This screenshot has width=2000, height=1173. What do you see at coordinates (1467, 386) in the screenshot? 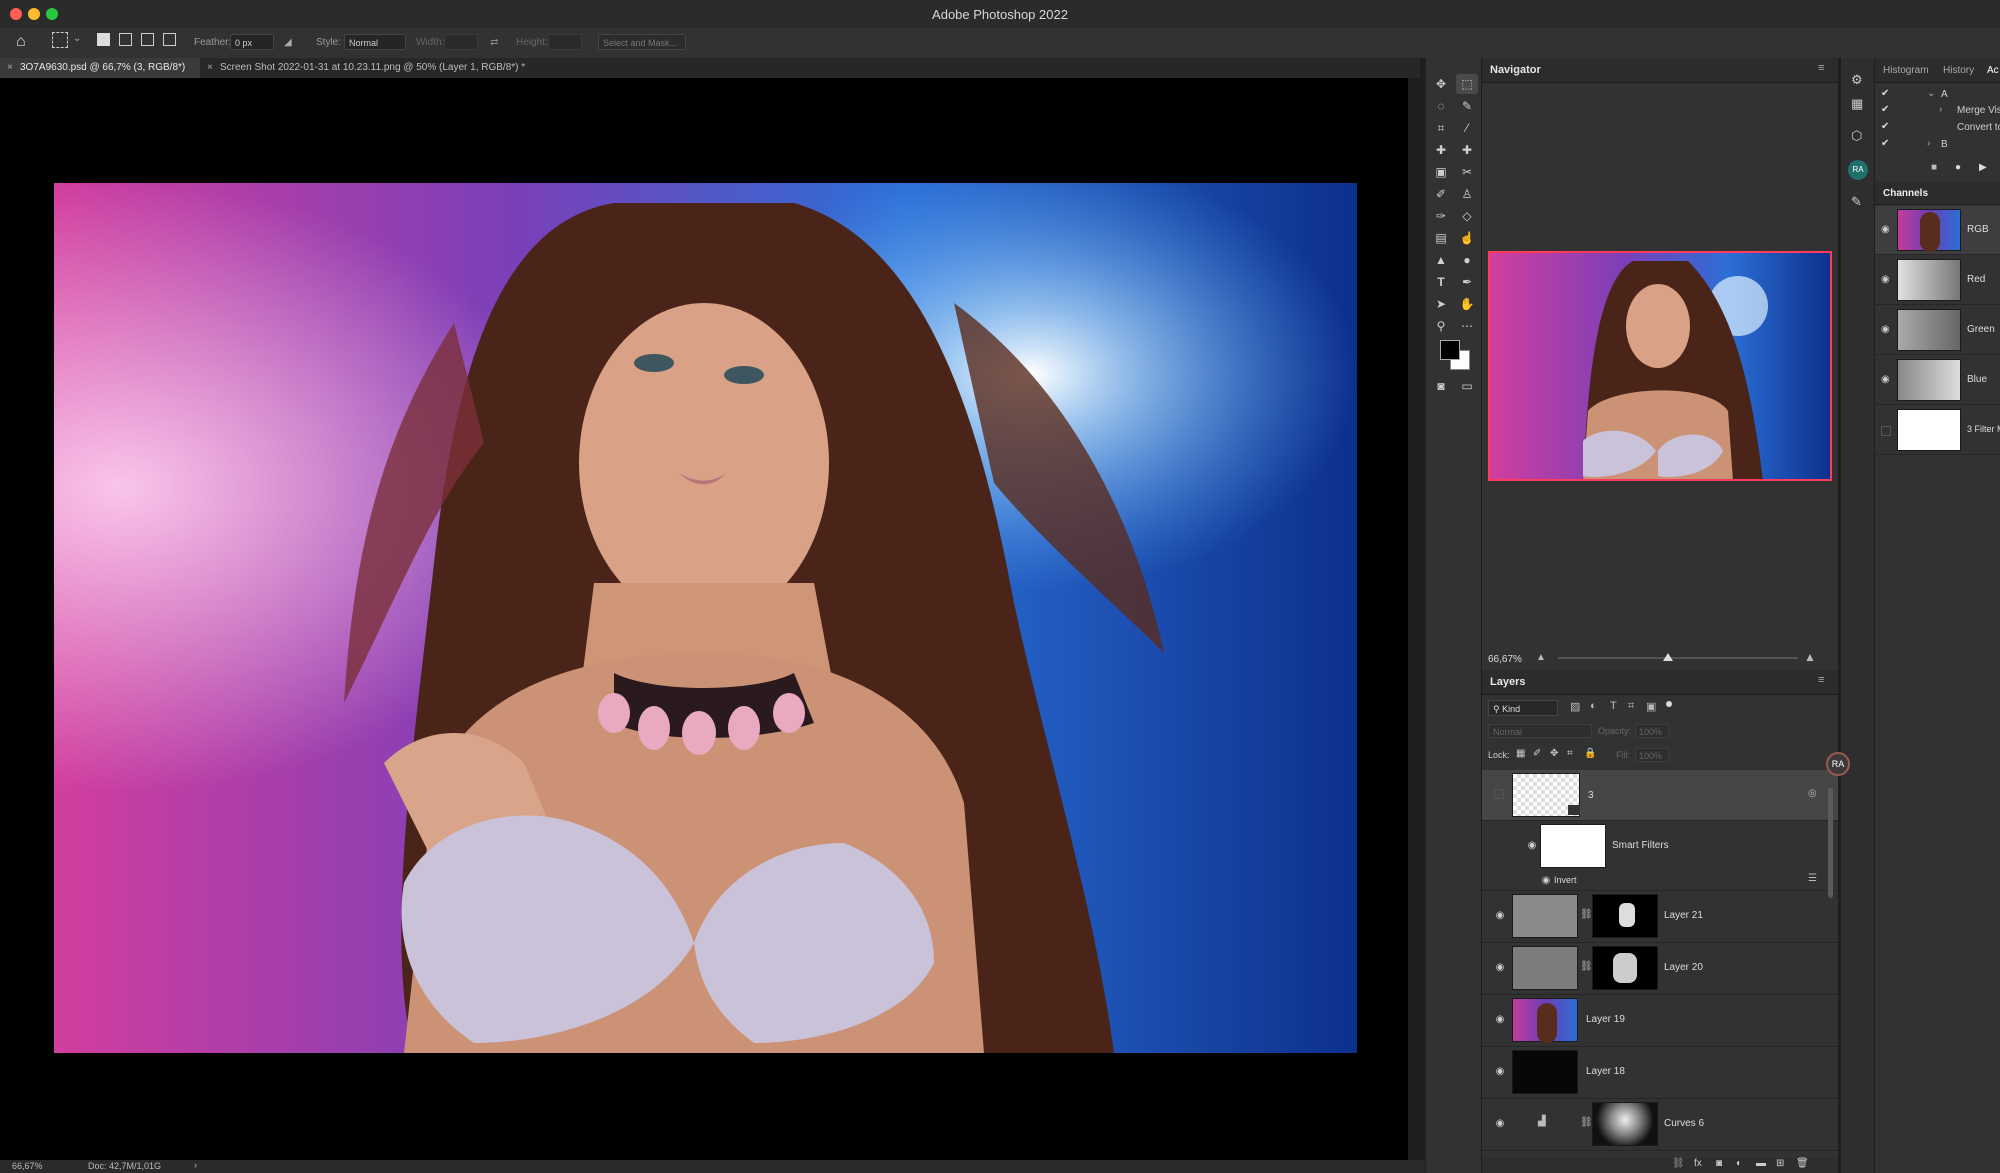
I see `screen-mode-icon: ▭` at bounding box center [1467, 386].